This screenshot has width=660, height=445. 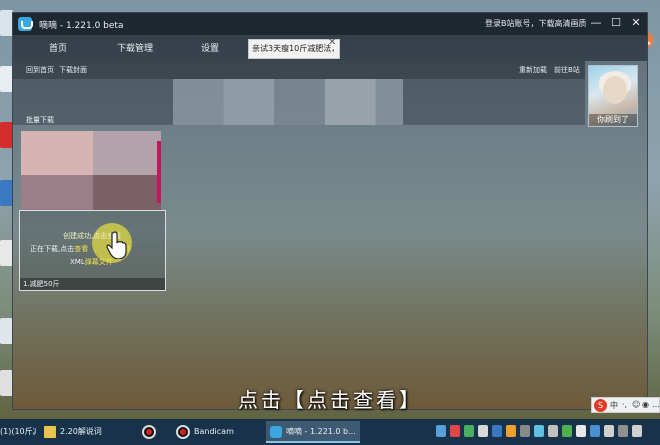 What do you see at coordinates (536, 23) in the screenshot?
I see `login-link: 登录B站账号，下载高清画质` at bounding box center [536, 23].